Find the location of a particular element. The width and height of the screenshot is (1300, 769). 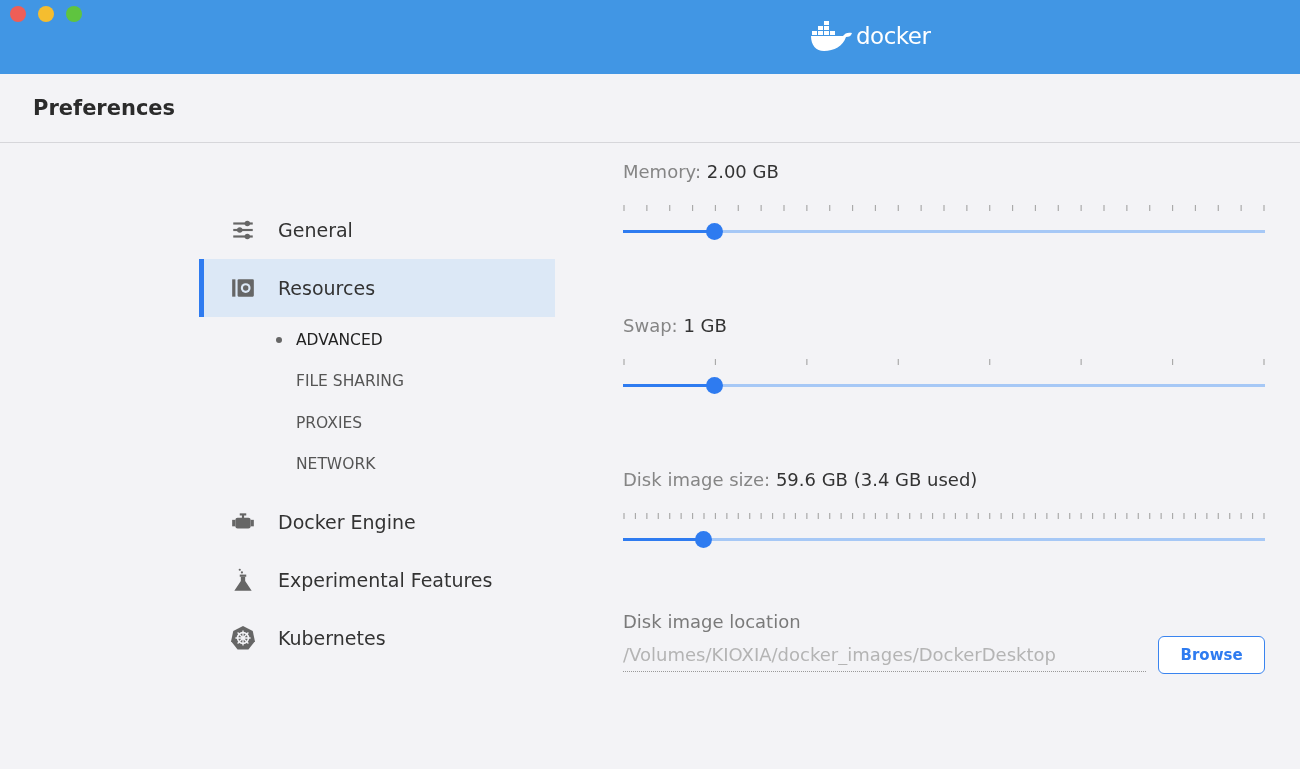

sidebar-label: Experimental Features is located at coordinates (385, 580).